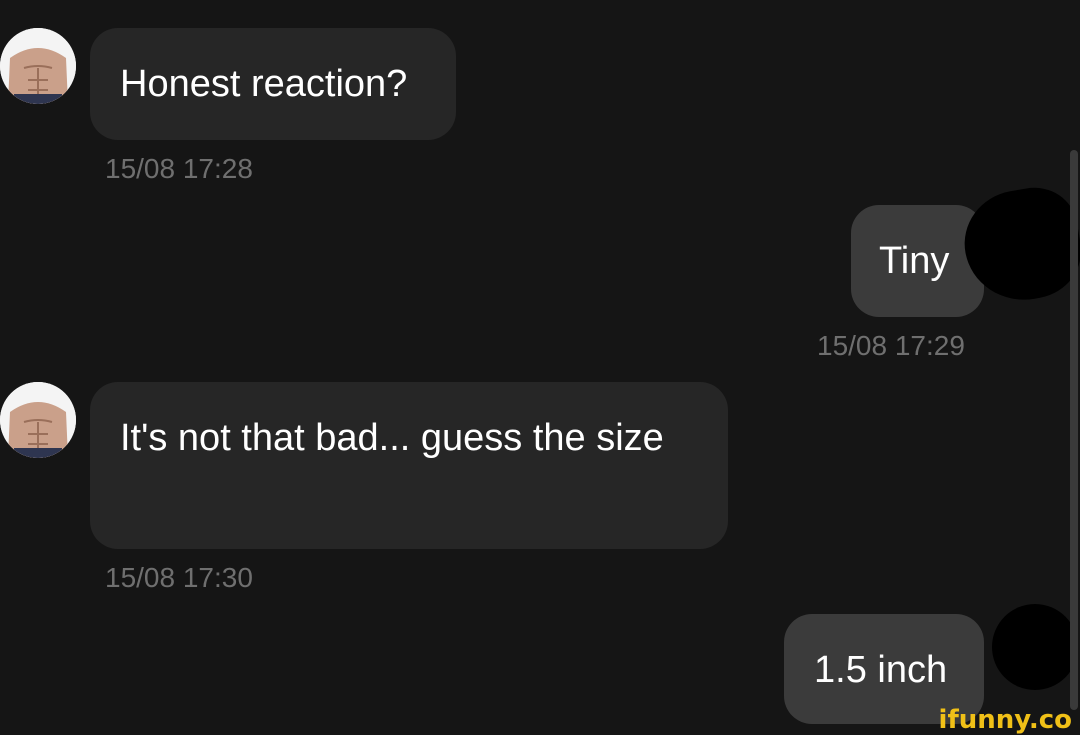  What do you see at coordinates (881, 670) in the screenshot?
I see `message-text: 1.5 inch` at bounding box center [881, 670].